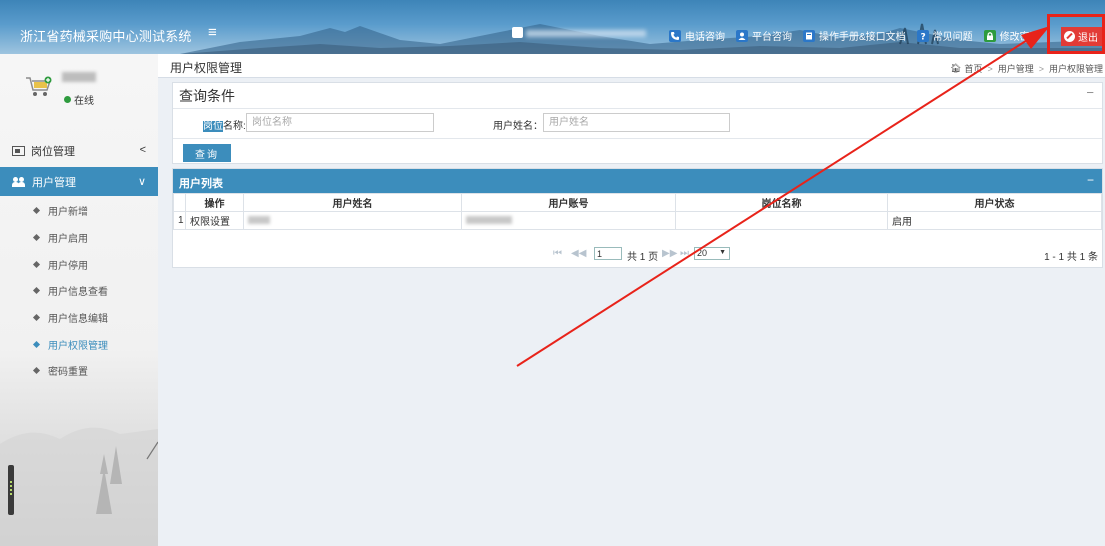 The width and height of the screenshot is (1105, 546). Describe the element at coordinates (1090, 92) in the screenshot. I see `query-collapse-button: −` at that location.